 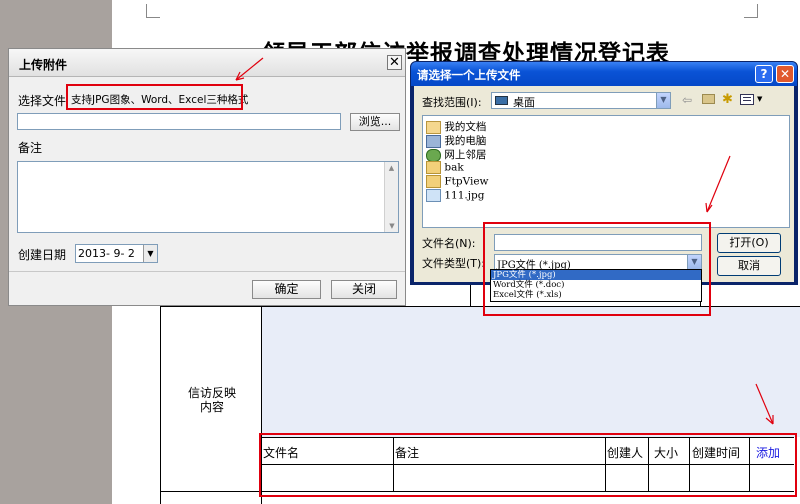 What do you see at coordinates (764, 404) in the screenshot?
I see `arrow-to-table` at bounding box center [764, 404].